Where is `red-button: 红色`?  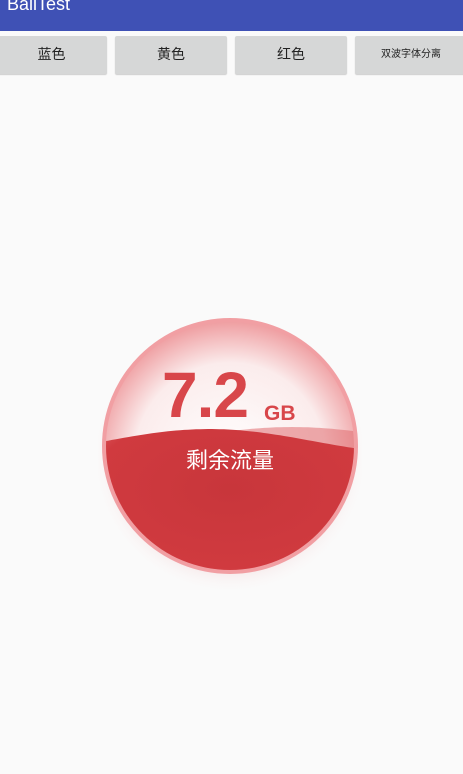 red-button: 红色 is located at coordinates (291, 55).